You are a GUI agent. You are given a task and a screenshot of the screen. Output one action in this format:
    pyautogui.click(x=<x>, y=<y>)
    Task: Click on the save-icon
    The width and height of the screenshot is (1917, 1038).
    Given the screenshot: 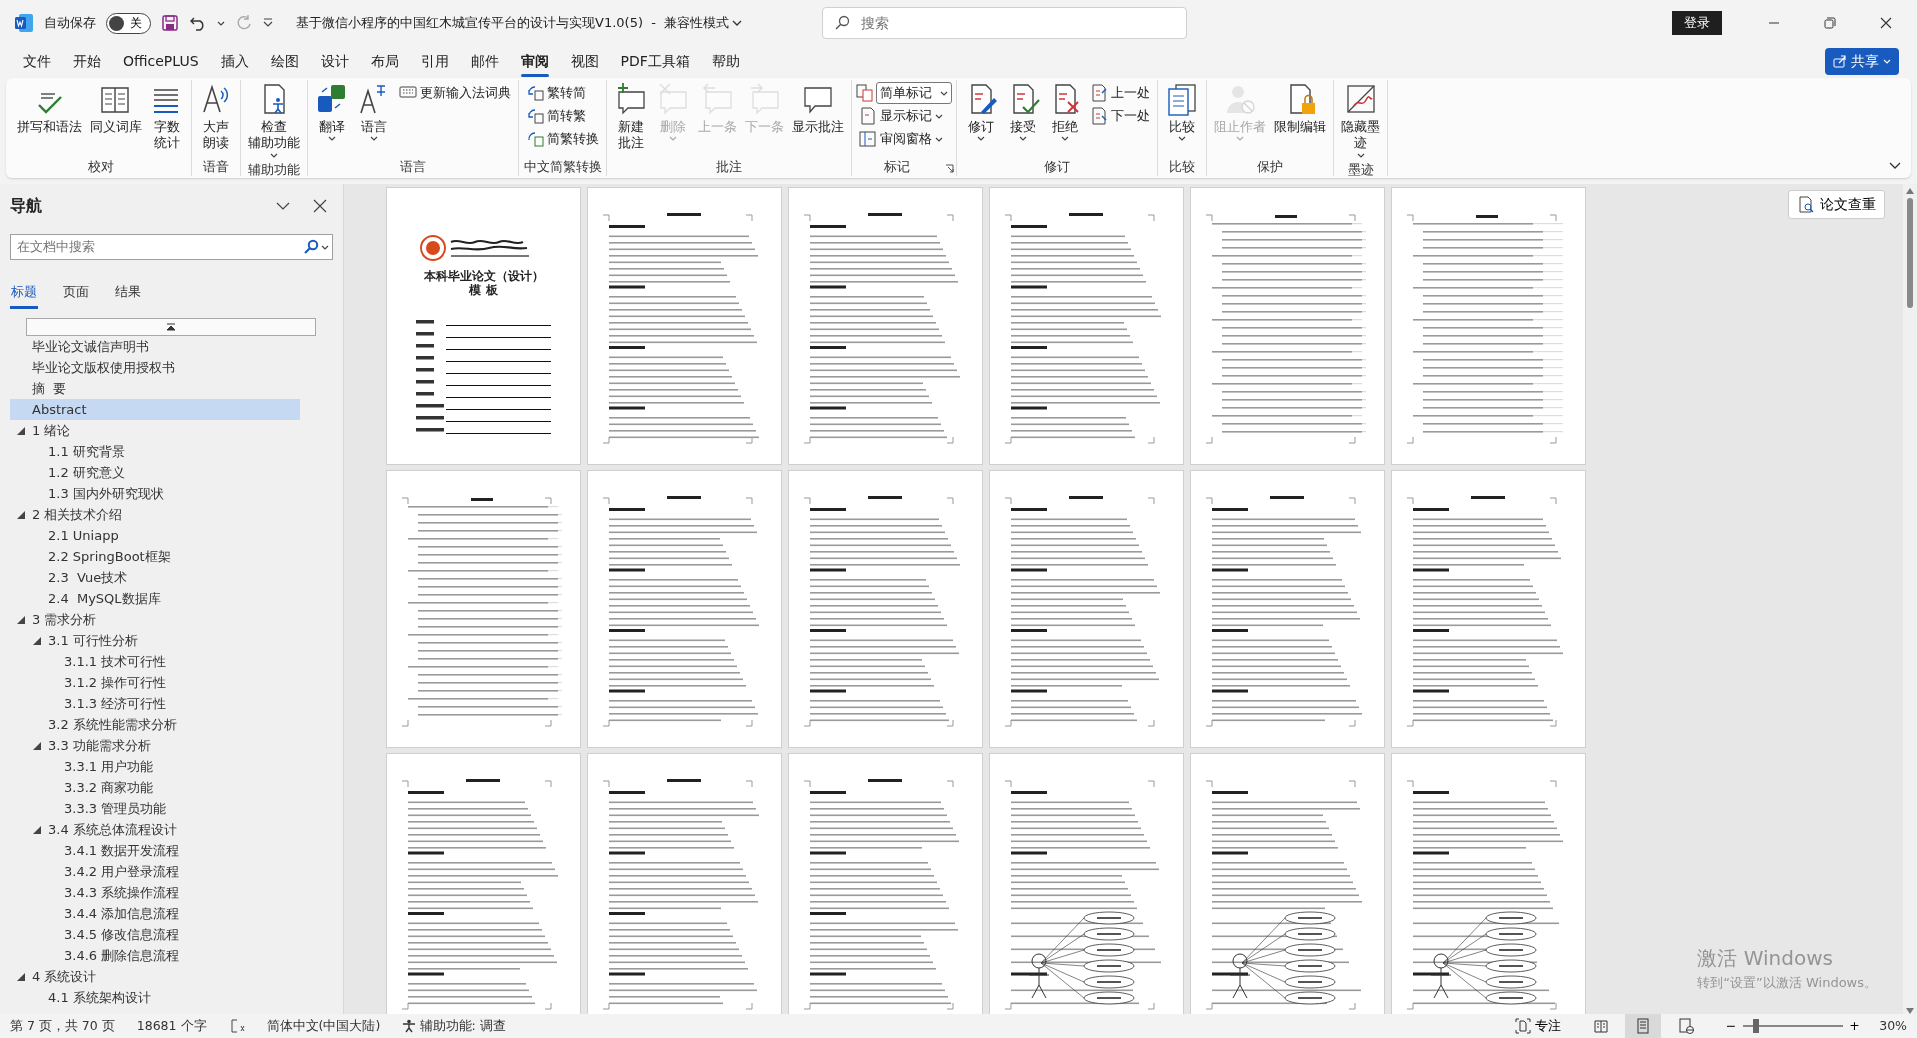 What is the action you would take?
    pyautogui.click(x=170, y=23)
    